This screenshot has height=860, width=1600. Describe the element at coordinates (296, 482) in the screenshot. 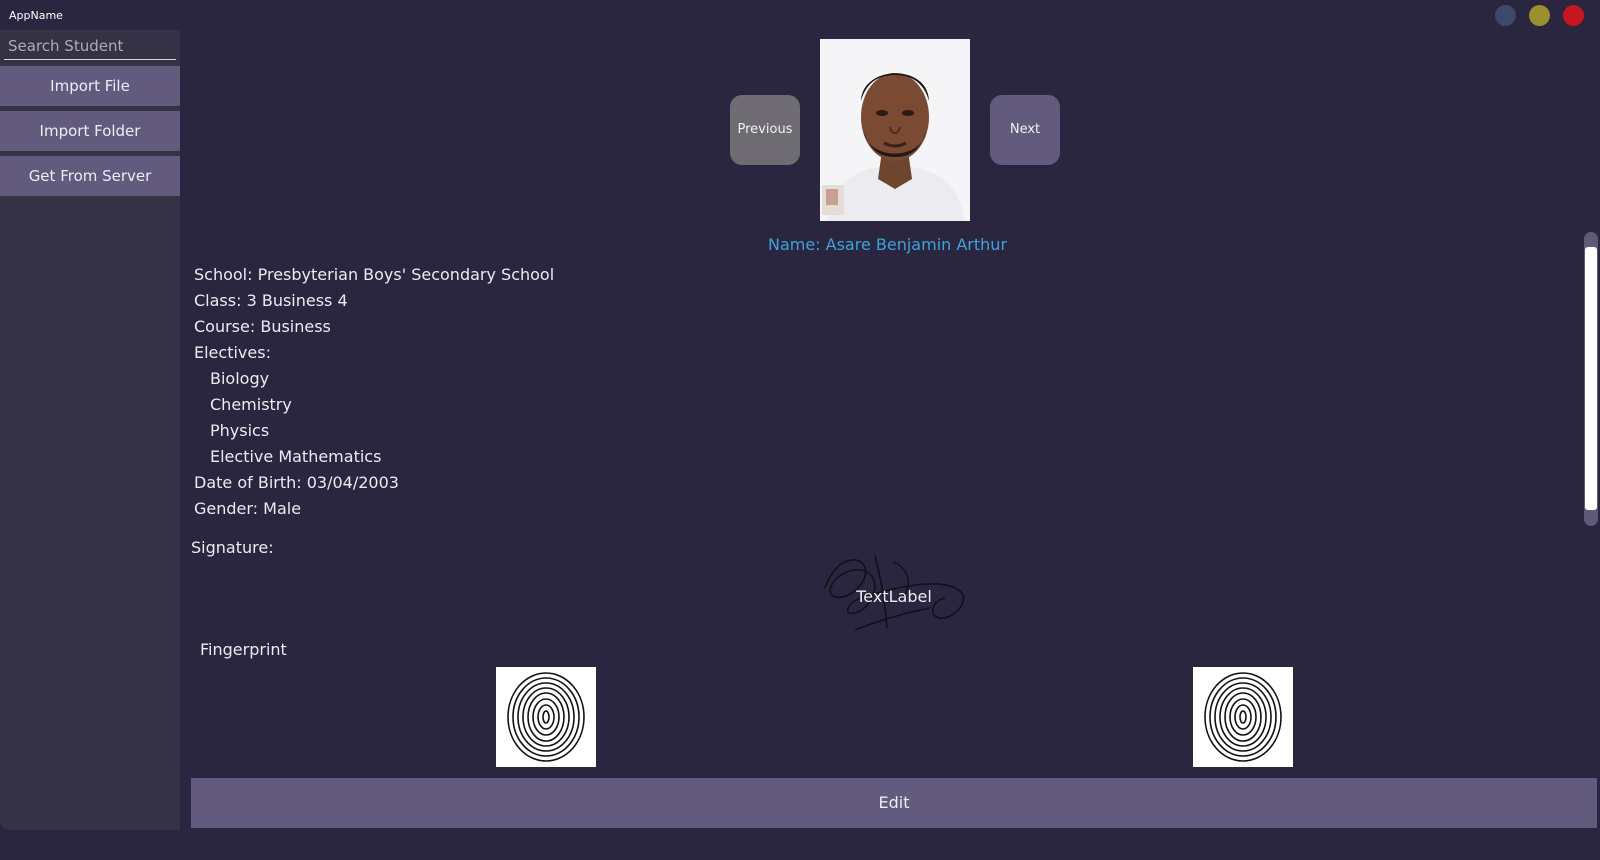

I see `dob-line: Date of Birth: 03/04/2003` at that location.